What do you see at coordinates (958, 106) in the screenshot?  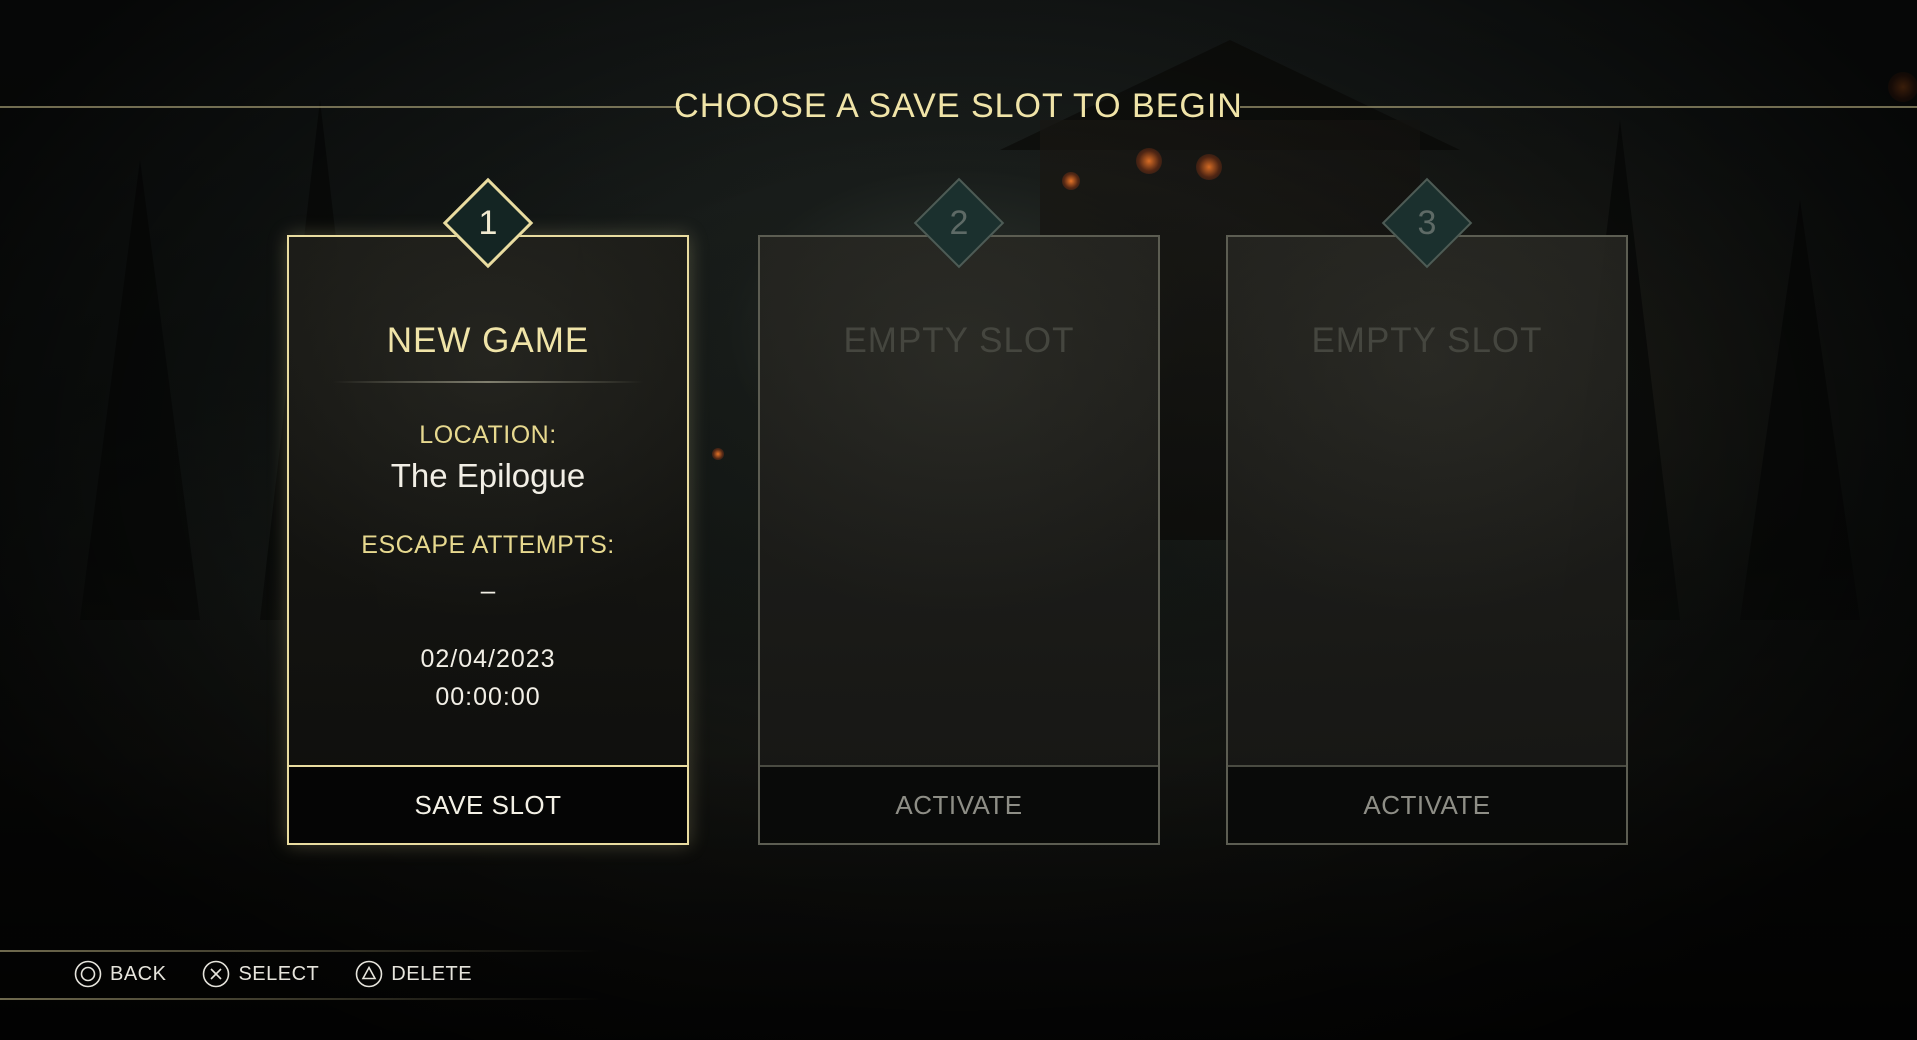 I see `page-title: CHOOSE A SAVE SLOT TO BEGIN` at bounding box center [958, 106].